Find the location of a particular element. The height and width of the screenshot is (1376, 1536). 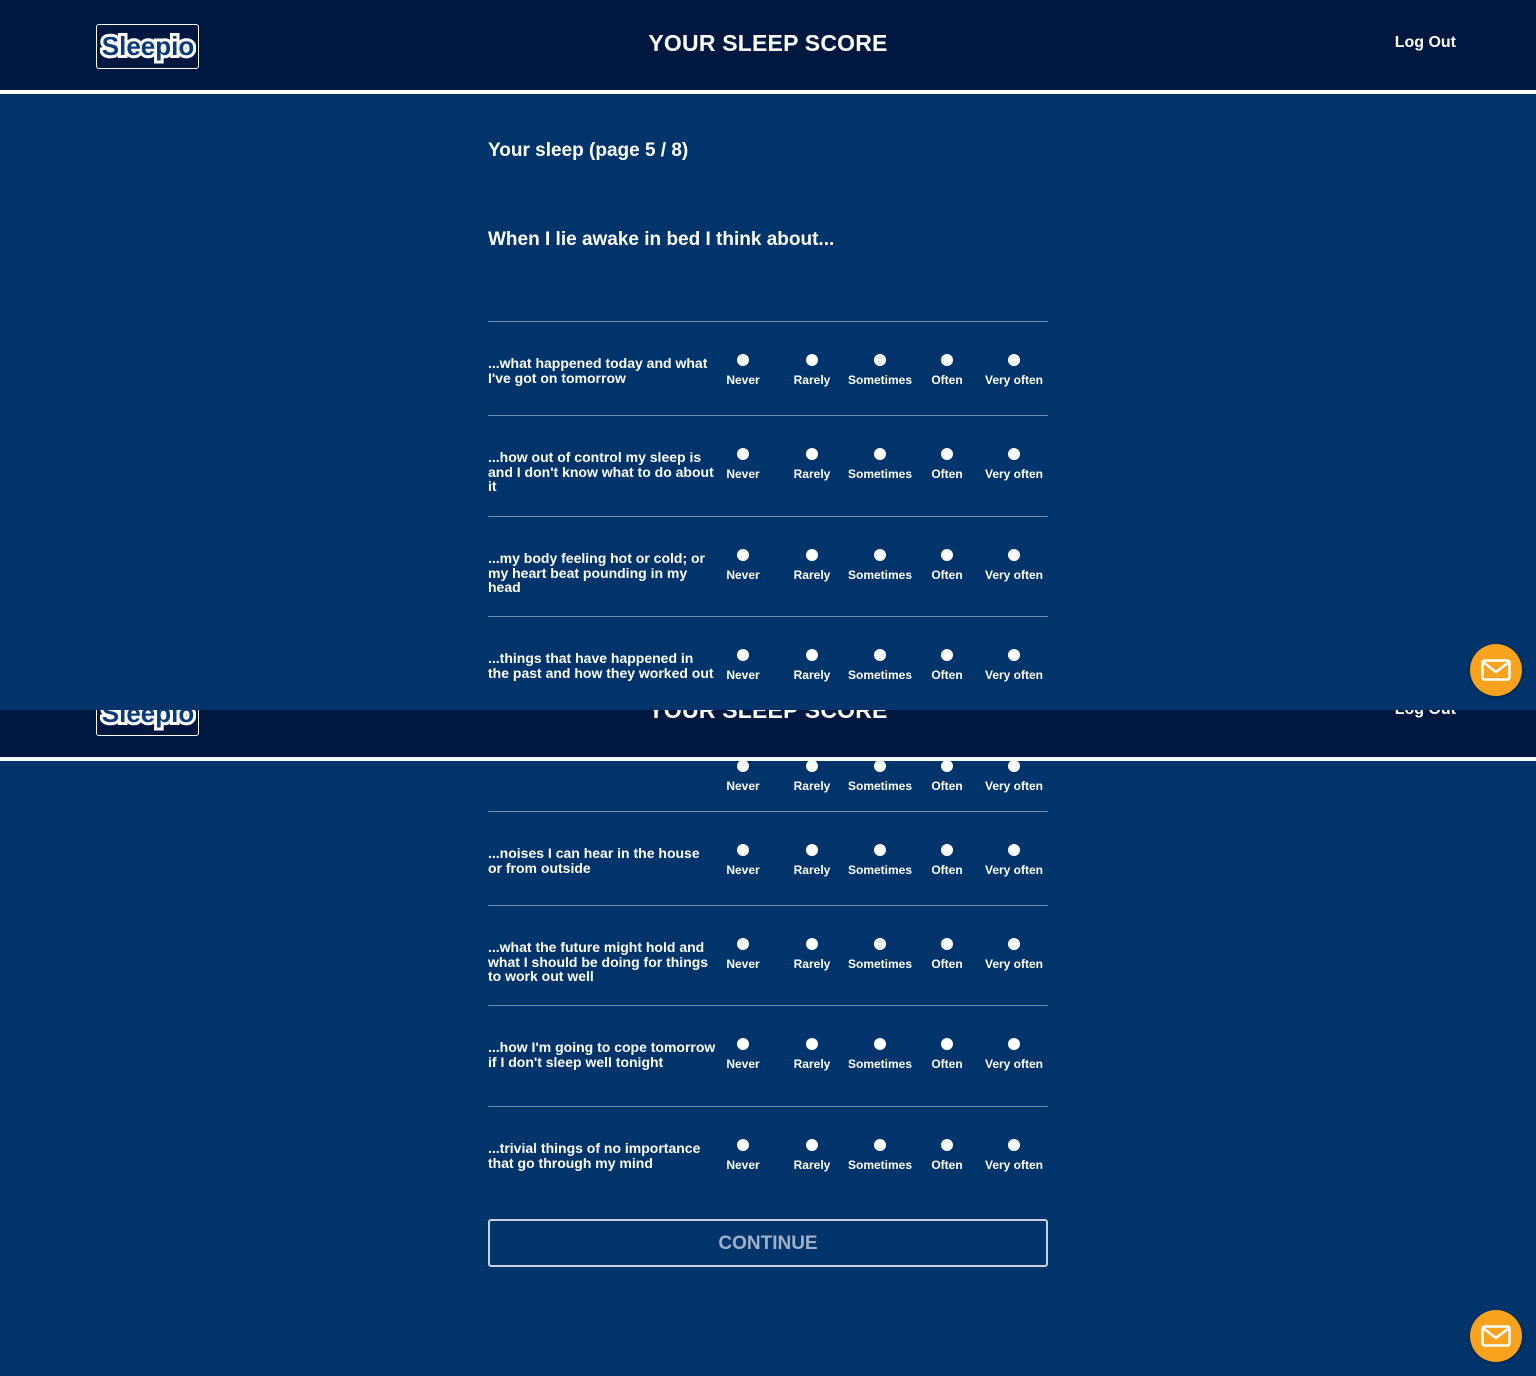

option-label: Sometimes is located at coordinates (880, 675).